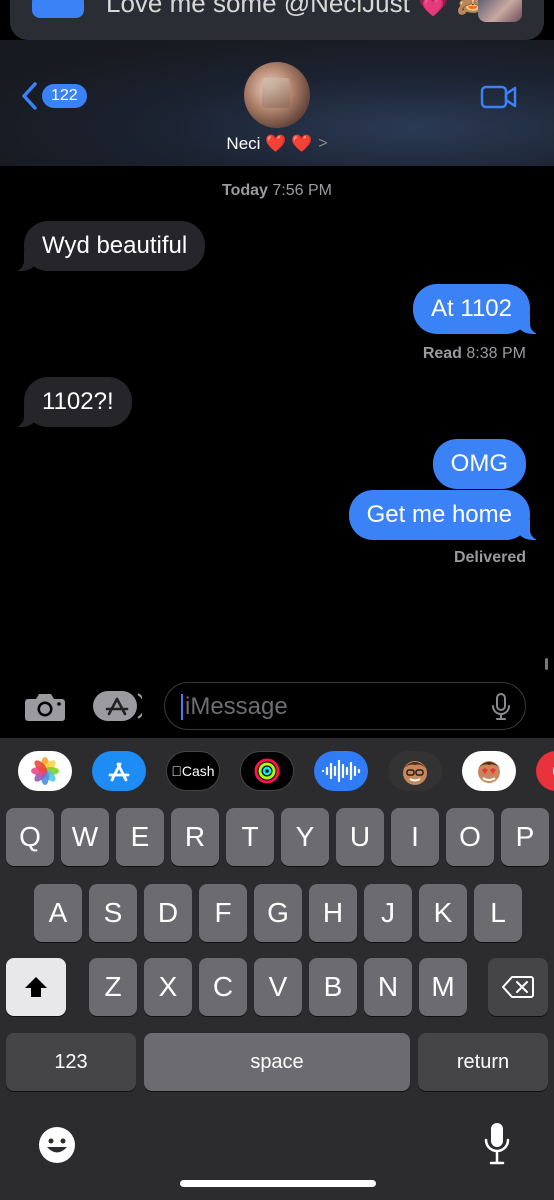  What do you see at coordinates (323, 143) in the screenshot?
I see `chevron-right-icon: >` at bounding box center [323, 143].